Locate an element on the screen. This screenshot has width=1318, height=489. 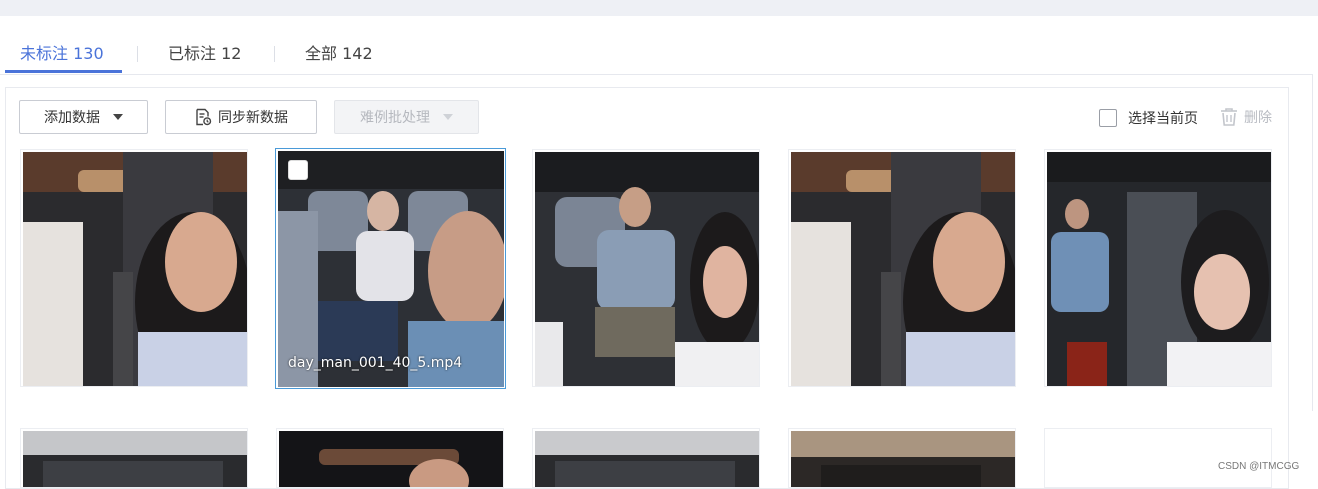
active-tab-indicator is located at coordinates (63, 71).